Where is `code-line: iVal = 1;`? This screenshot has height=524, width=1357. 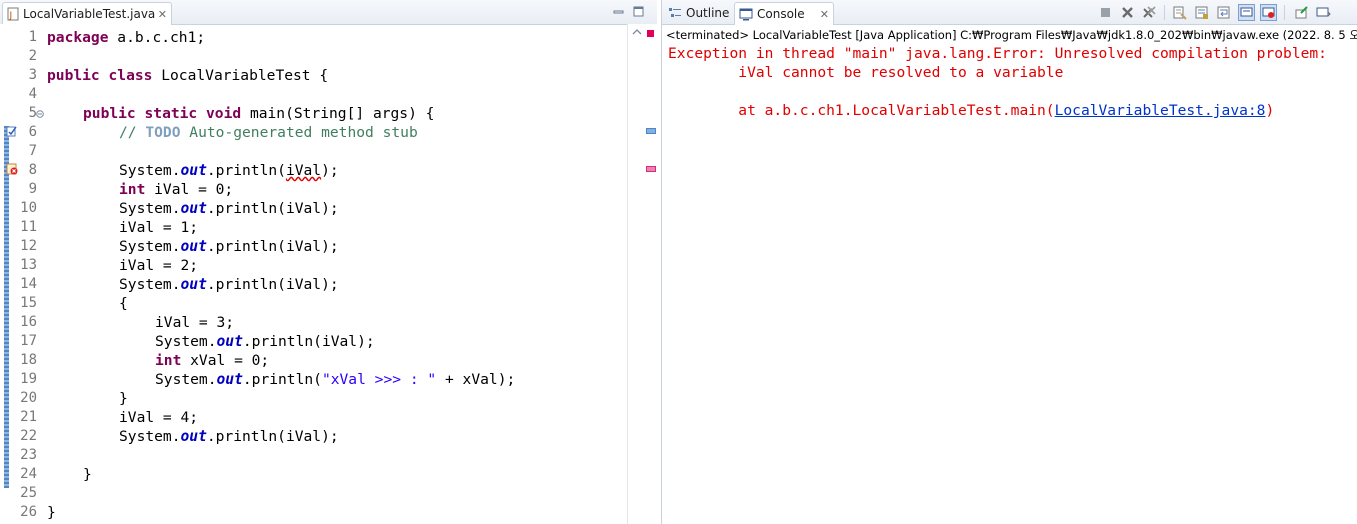 code-line: iVal = 1; is located at coordinates (159, 227).